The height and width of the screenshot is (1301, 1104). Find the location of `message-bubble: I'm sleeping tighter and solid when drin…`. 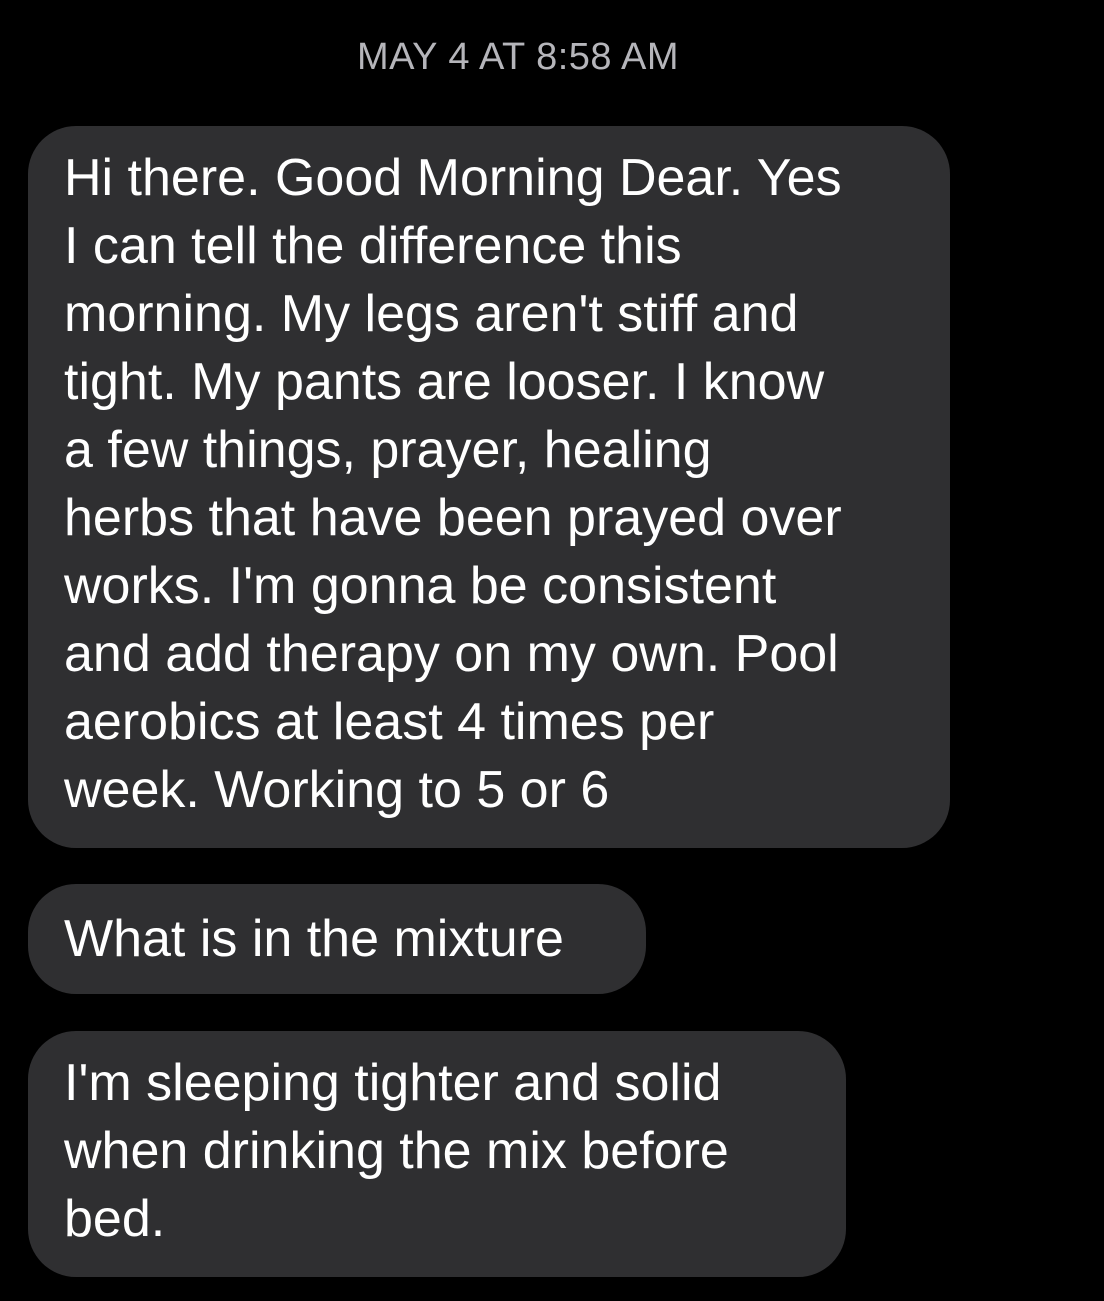

message-bubble: I'm sleeping tighter and solid when drin… is located at coordinates (437, 1154).